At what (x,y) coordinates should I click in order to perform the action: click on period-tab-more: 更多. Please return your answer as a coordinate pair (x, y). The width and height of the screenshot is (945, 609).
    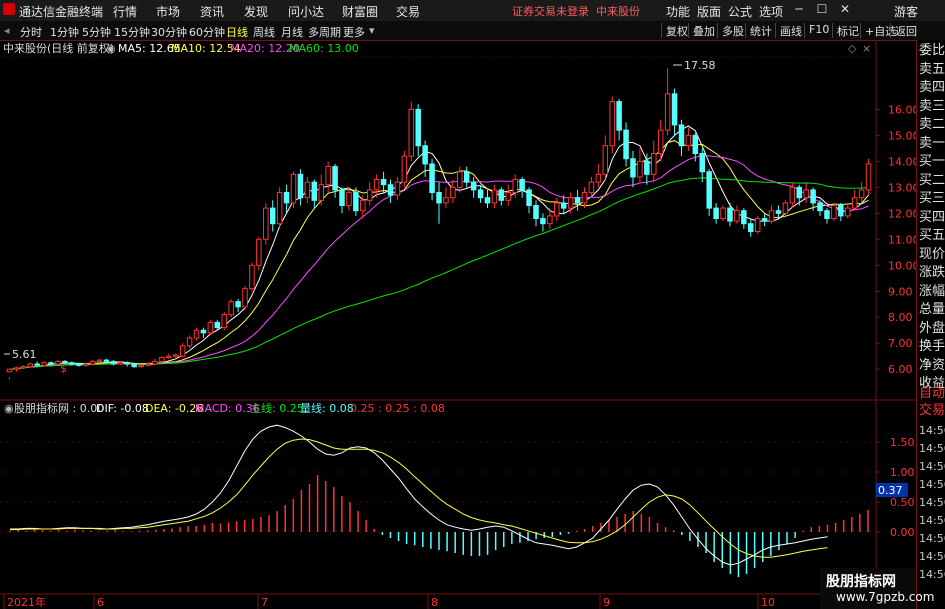
    Looking at the image, I should click on (354, 32).